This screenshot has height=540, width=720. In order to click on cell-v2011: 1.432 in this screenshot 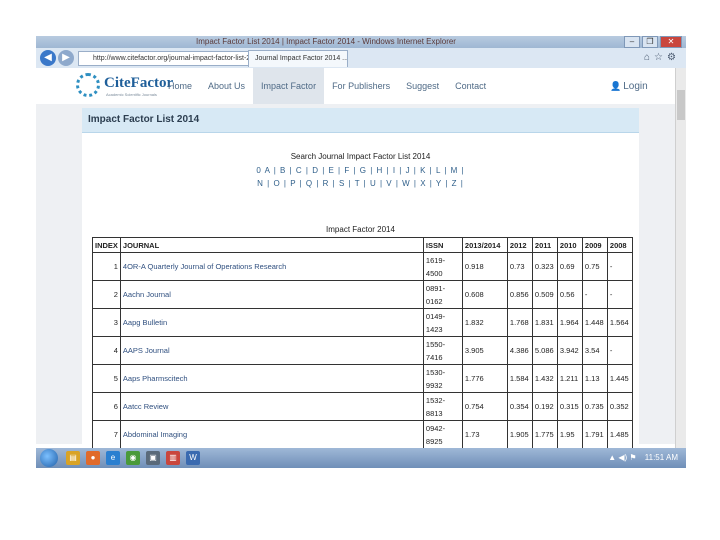, I will do `click(544, 378)`.